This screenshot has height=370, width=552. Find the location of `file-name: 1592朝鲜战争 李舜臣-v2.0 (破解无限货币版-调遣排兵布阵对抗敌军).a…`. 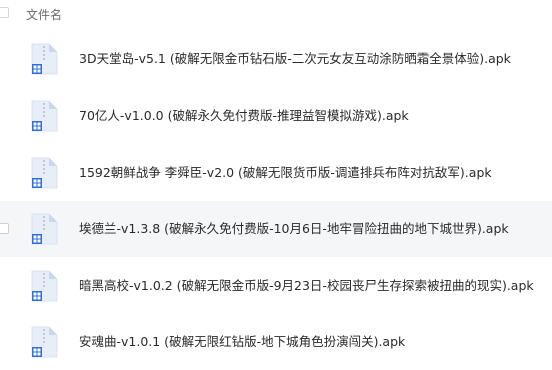

file-name: 1592朝鲜战争 李舜臣-v2.0 (破解无限货币版-调遣排兵布阵对抗敌军).a… is located at coordinates (285, 173).